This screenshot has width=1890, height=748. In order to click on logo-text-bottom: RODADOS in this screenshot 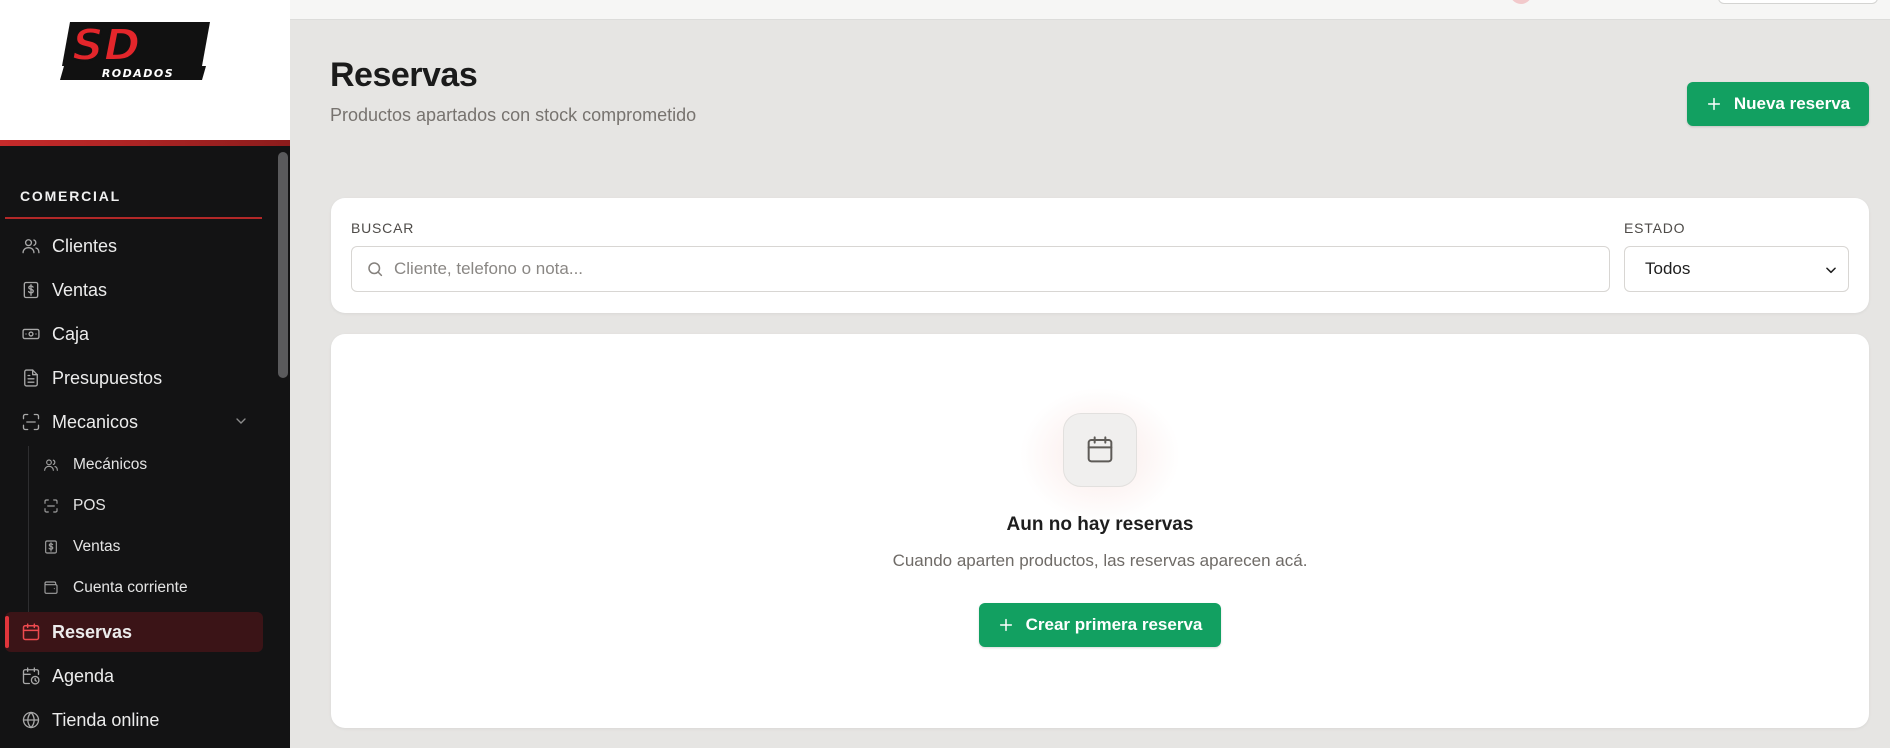, I will do `click(138, 73)`.